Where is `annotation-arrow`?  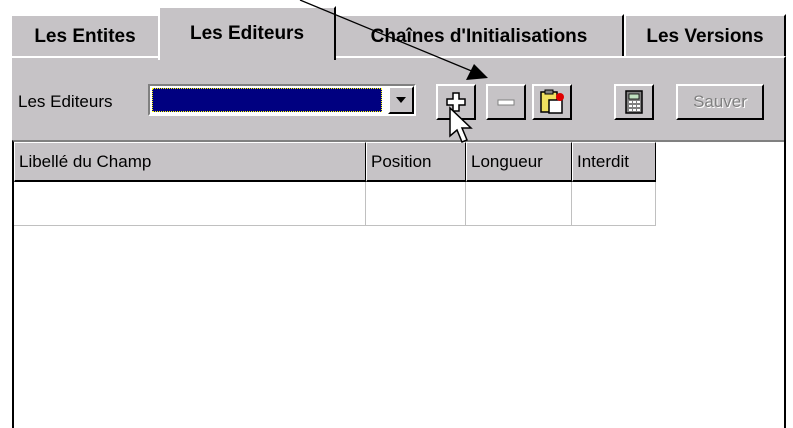
annotation-arrow is located at coordinates (393, 40).